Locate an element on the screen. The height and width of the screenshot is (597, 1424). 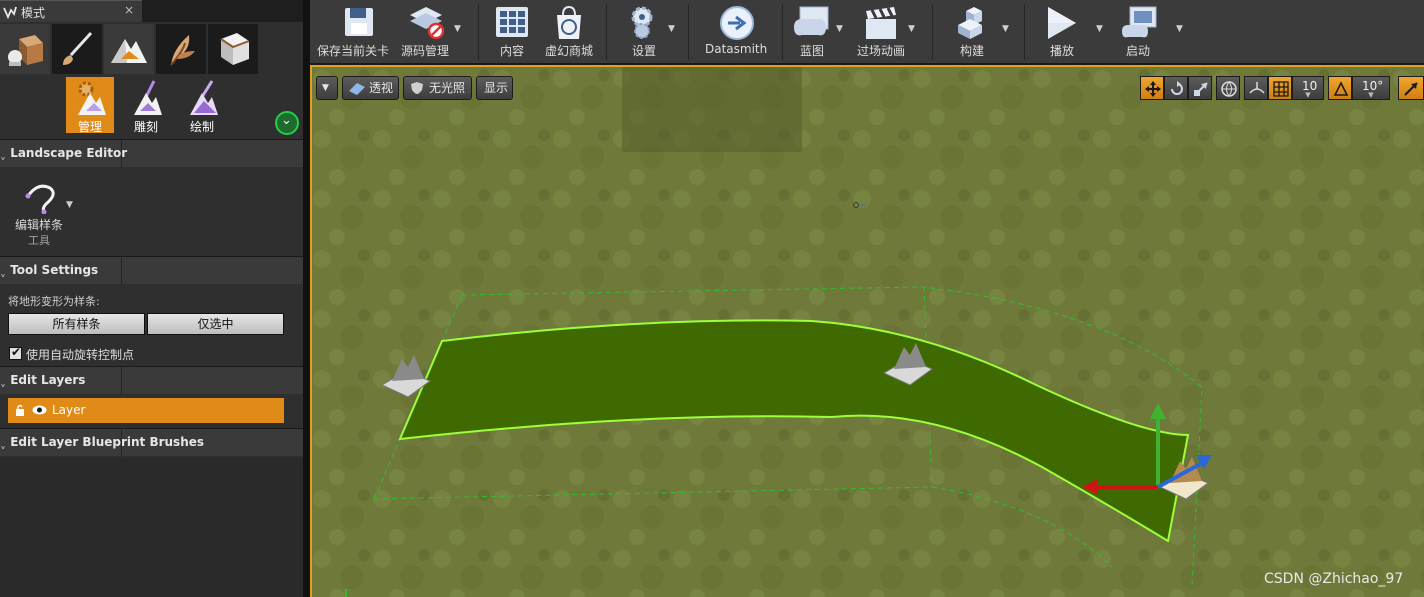
source-control-icon is located at coordinates (427, 23).